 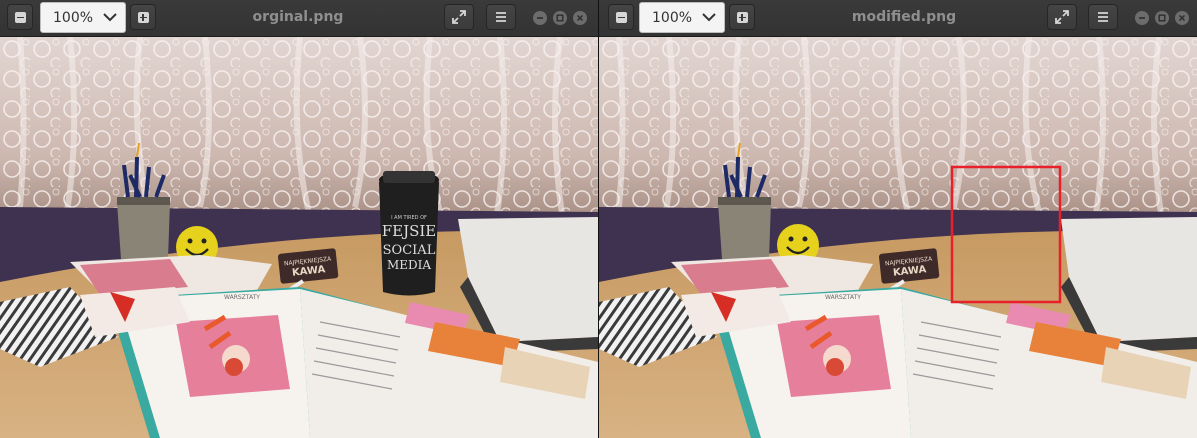 I want to click on title-bar: 100% modified.png, so click(x=898, y=18).